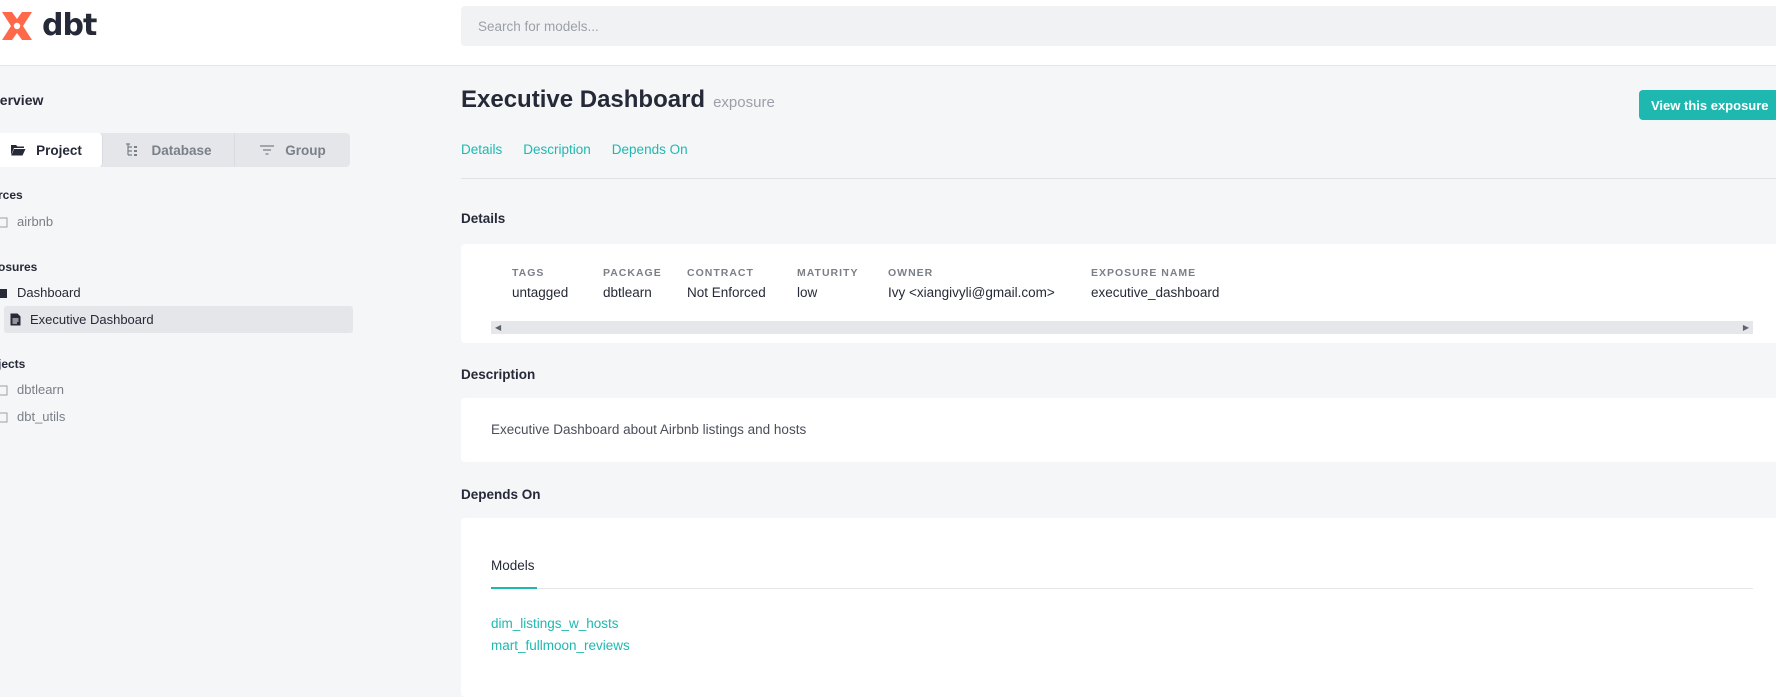  I want to click on tree-item-dbt-utils: dbt_utils, so click(32, 416).